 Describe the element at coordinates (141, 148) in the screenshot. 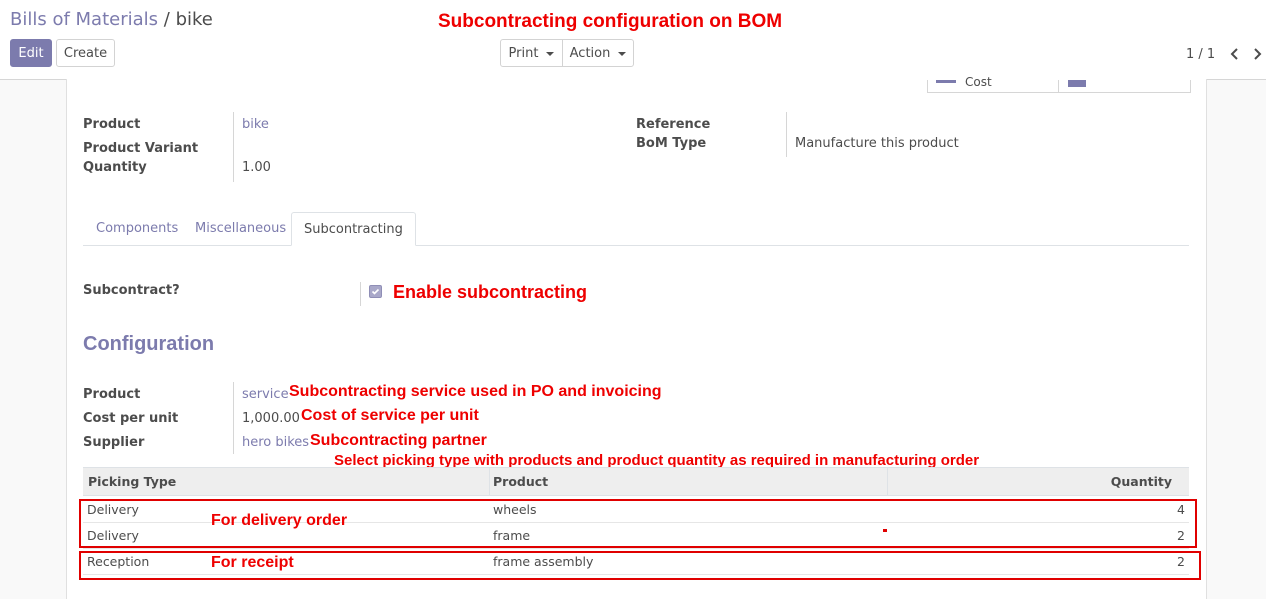

I see `product-variant-label: Product Variant` at that location.